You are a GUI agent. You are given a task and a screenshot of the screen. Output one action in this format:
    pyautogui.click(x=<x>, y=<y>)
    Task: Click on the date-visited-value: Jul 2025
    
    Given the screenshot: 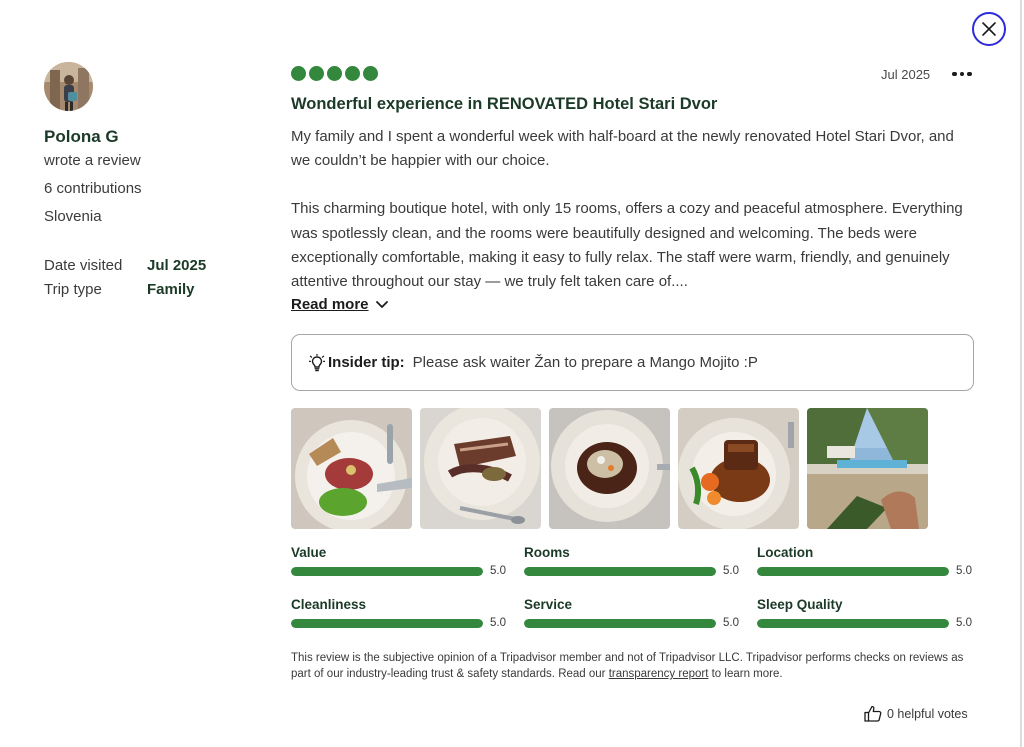 What is the action you would take?
    pyautogui.click(x=177, y=265)
    